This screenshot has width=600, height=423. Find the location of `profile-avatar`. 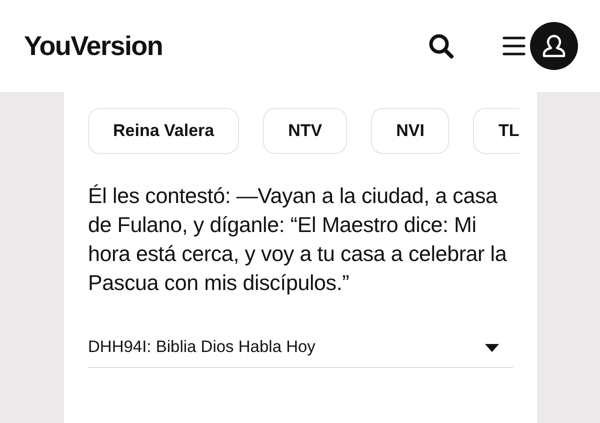

profile-avatar is located at coordinates (554, 46).